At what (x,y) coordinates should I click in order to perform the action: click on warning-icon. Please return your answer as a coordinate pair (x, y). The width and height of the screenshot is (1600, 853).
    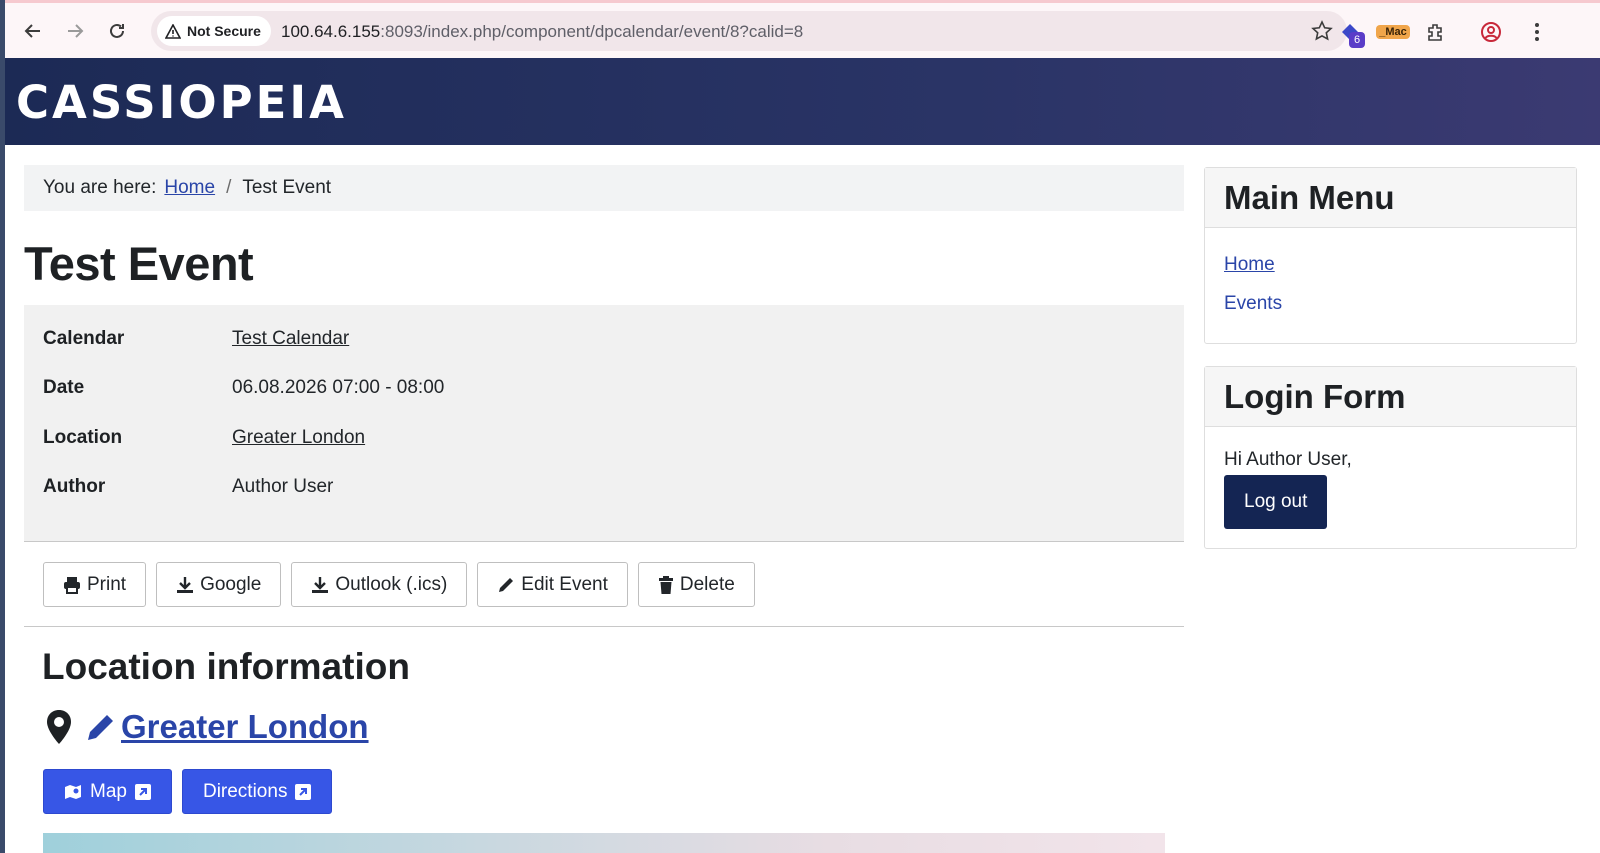
    Looking at the image, I should click on (173, 31).